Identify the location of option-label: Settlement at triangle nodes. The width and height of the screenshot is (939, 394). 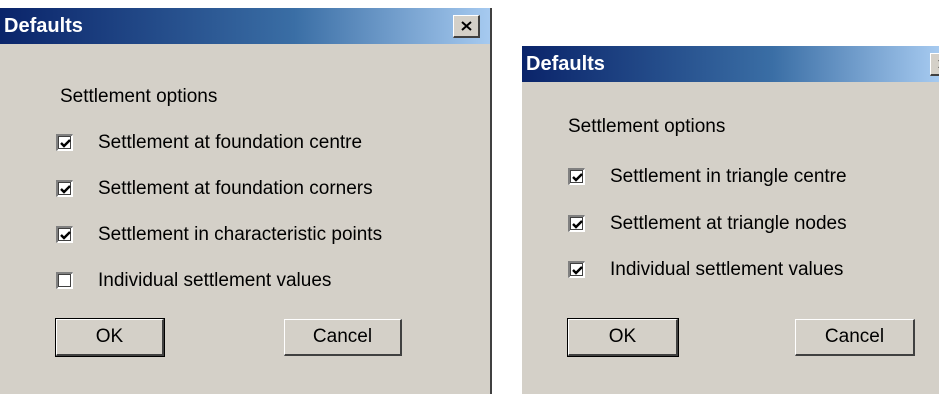
(728, 223).